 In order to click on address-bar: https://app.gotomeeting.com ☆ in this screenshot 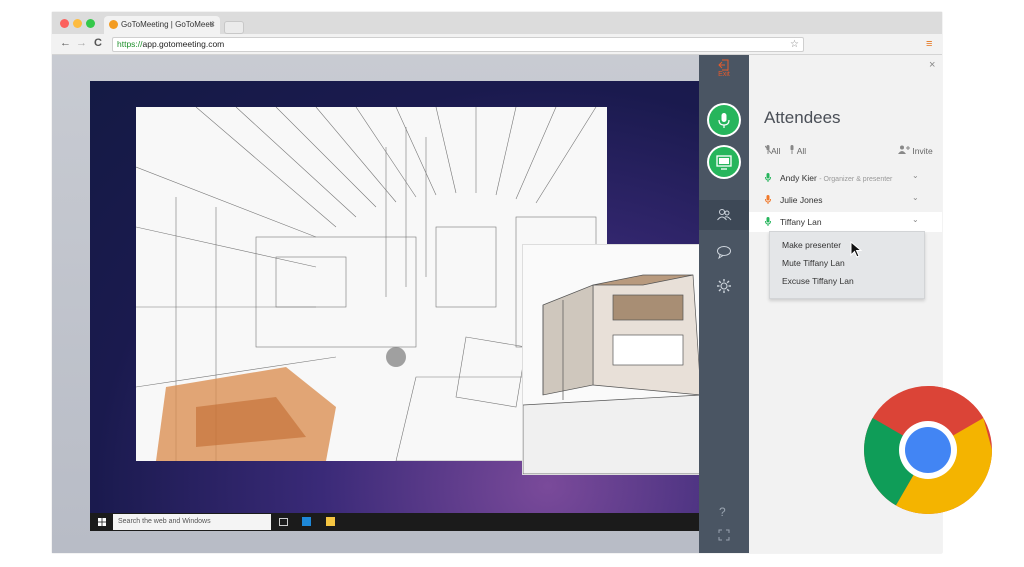, I will do `click(458, 44)`.